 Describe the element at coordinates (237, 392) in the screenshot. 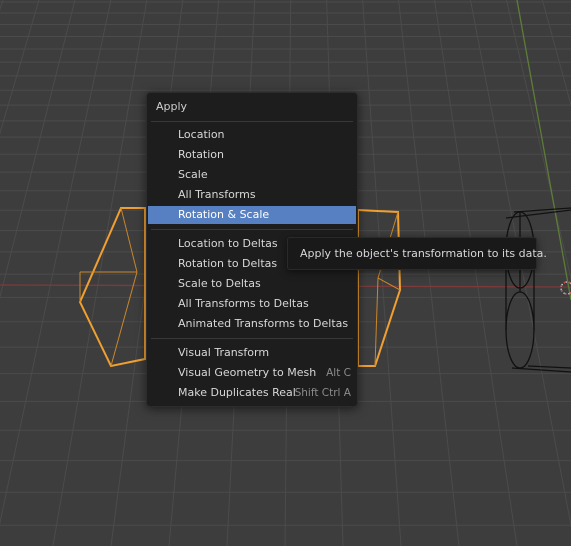

I see `menu-item-label: Make Duplicates Real` at that location.